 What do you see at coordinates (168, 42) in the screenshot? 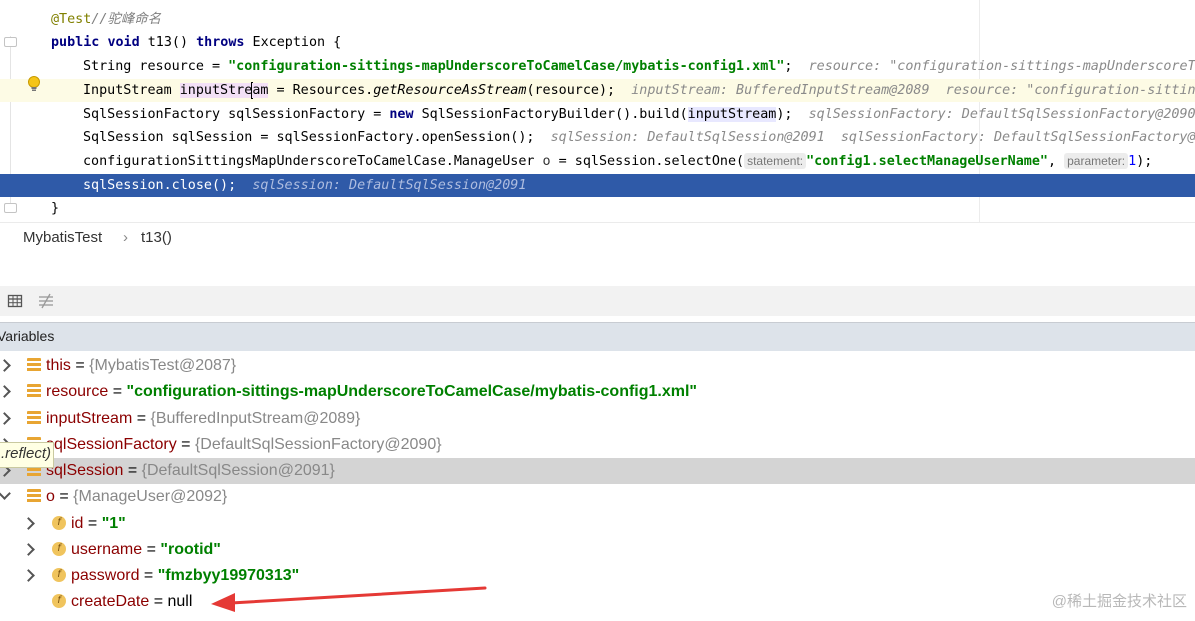
I see `method-name: t13()` at bounding box center [168, 42].